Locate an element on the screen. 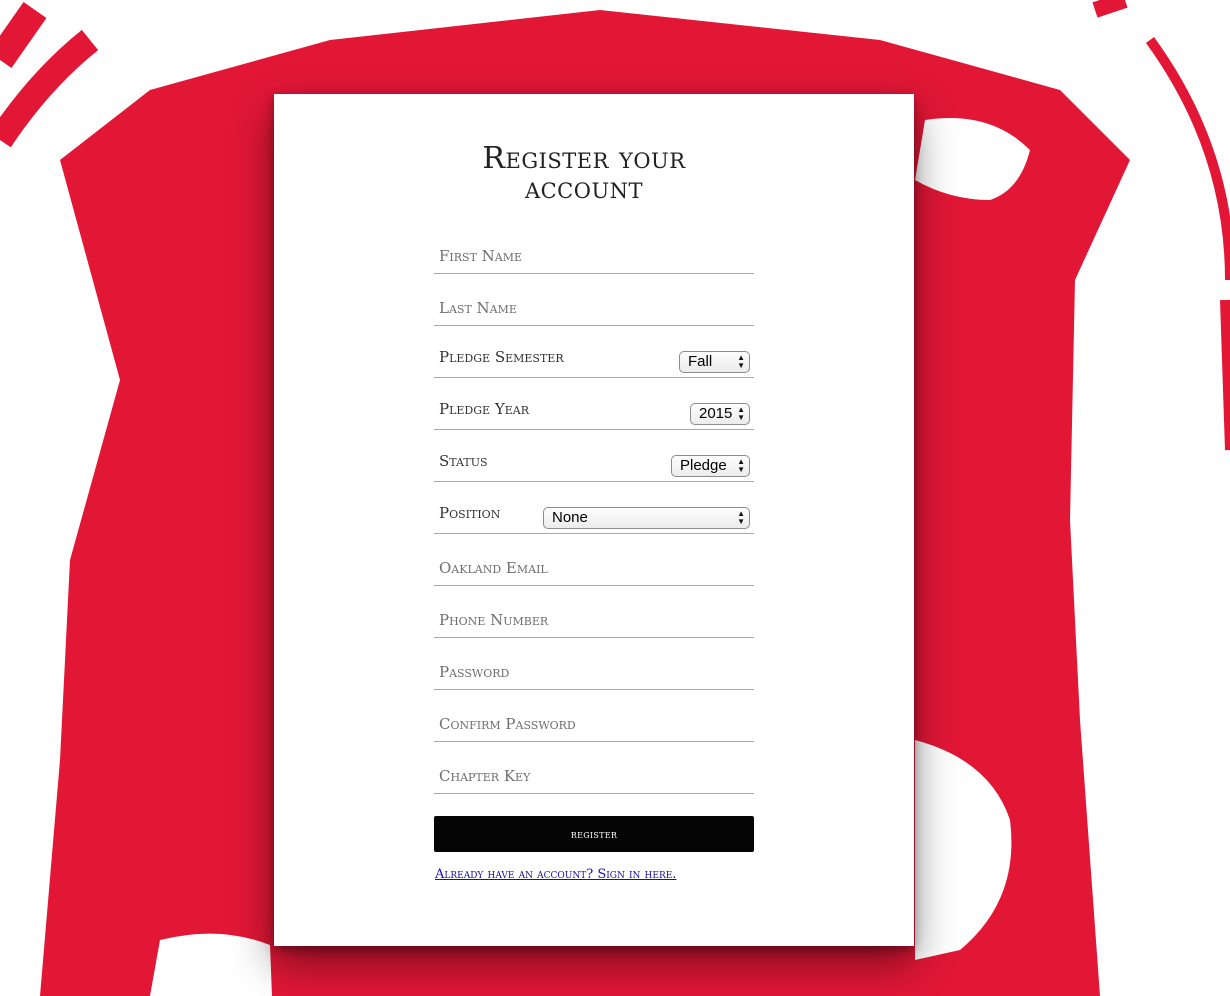  sign-in-link: Already have an account? Sign in here. is located at coordinates (555, 874).